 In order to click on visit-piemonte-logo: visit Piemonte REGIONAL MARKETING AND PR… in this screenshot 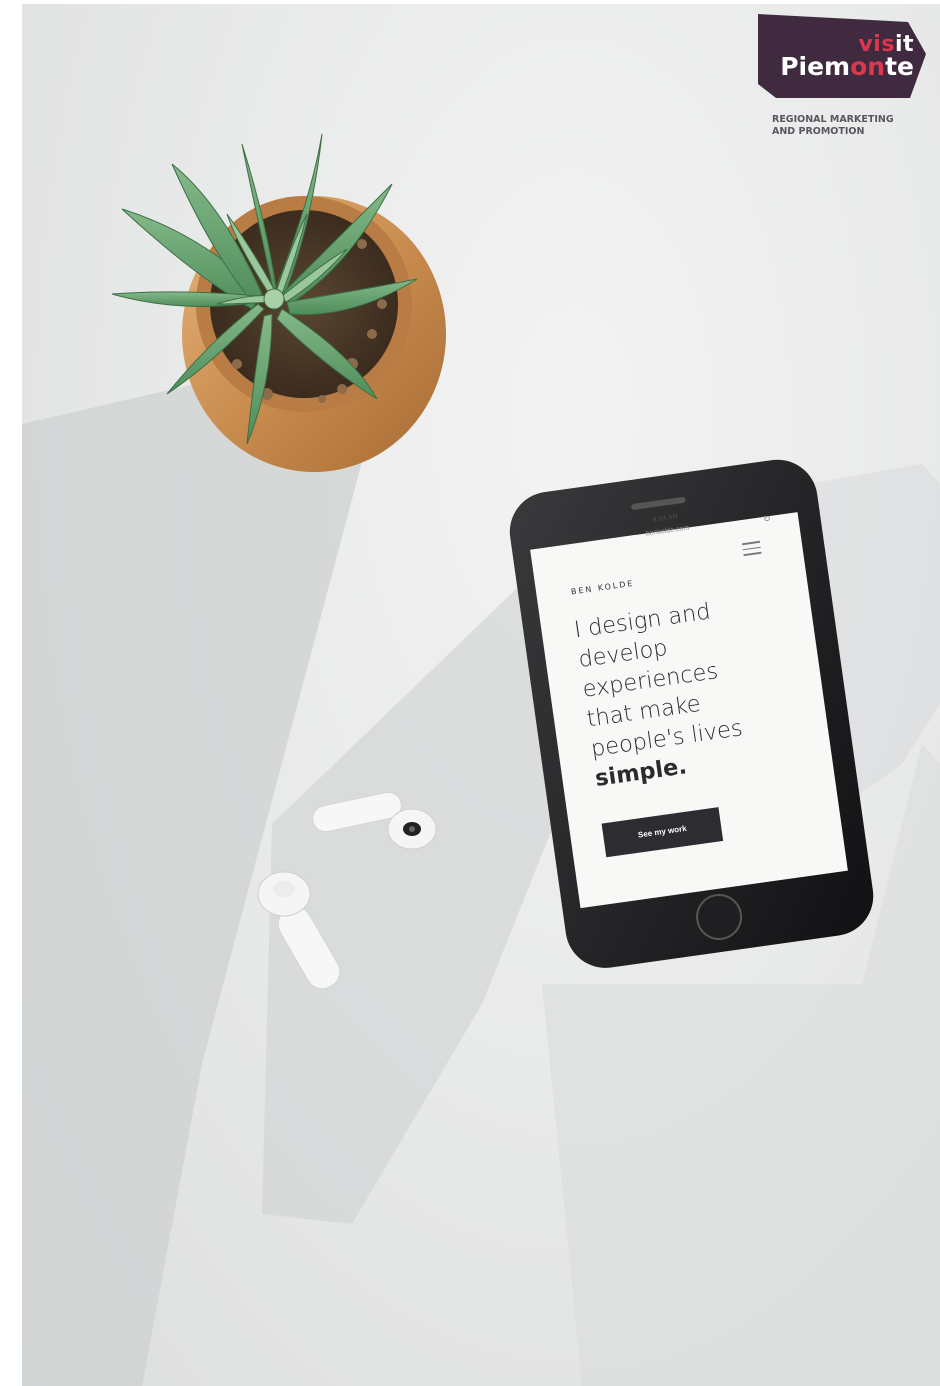, I will do `click(842, 79)`.